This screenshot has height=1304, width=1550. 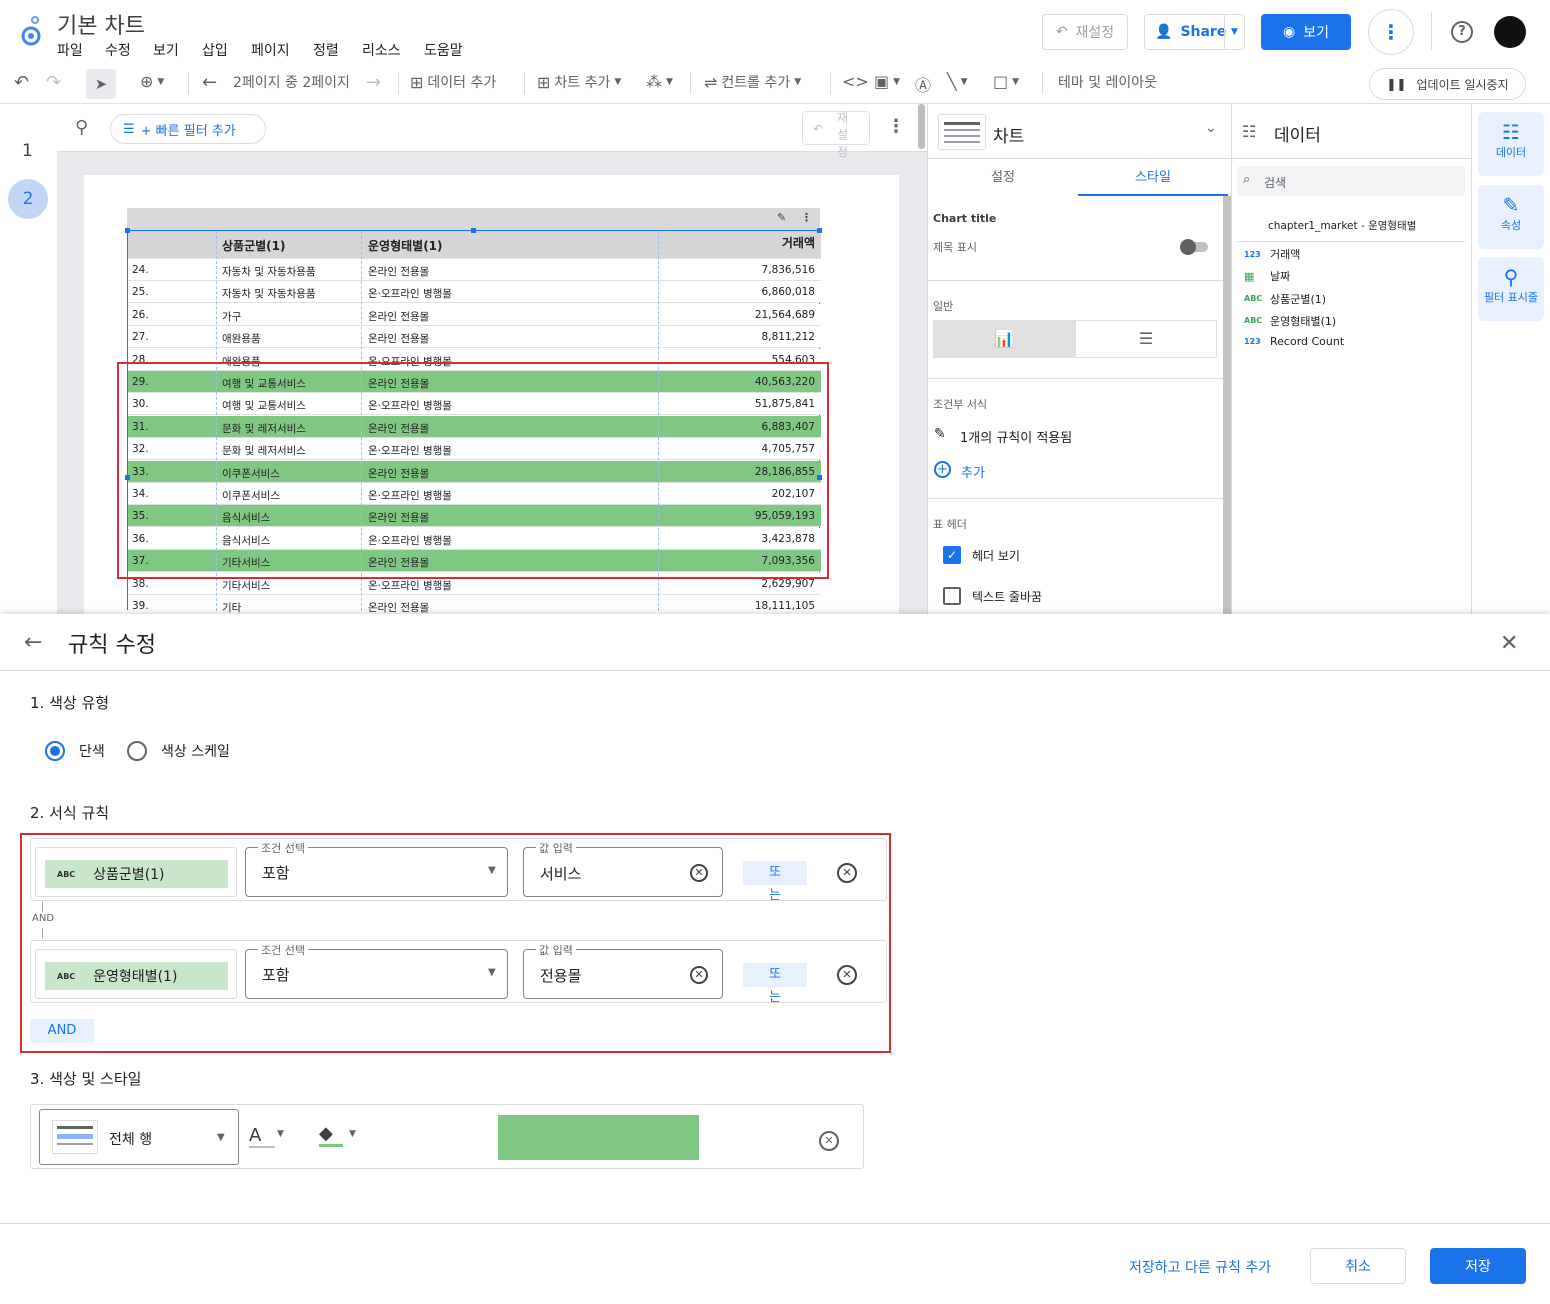 I want to click on next-page-icon: →, so click(x=373, y=82).